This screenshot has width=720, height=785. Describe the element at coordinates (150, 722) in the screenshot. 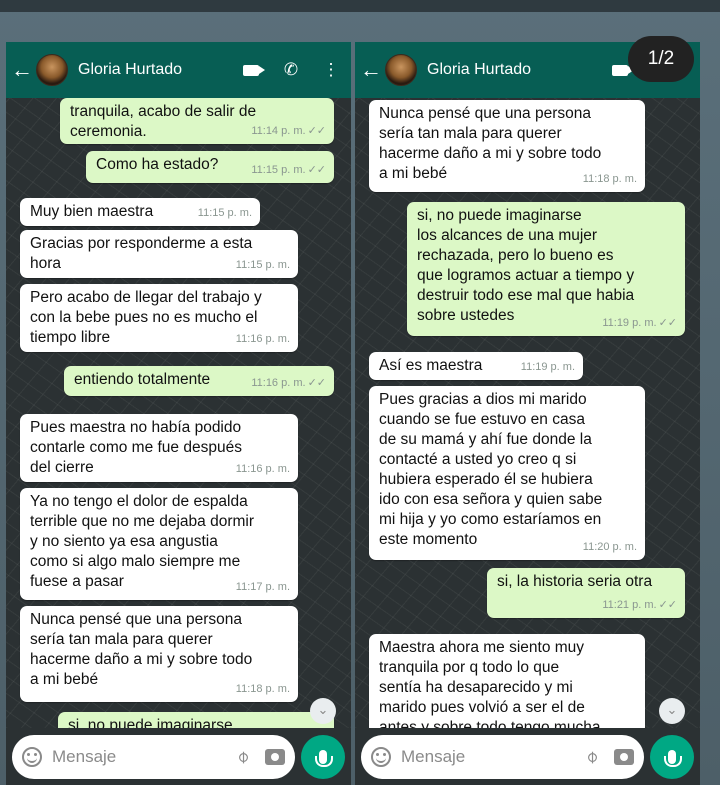

I see `message-text: si, no puede imaginarse` at that location.